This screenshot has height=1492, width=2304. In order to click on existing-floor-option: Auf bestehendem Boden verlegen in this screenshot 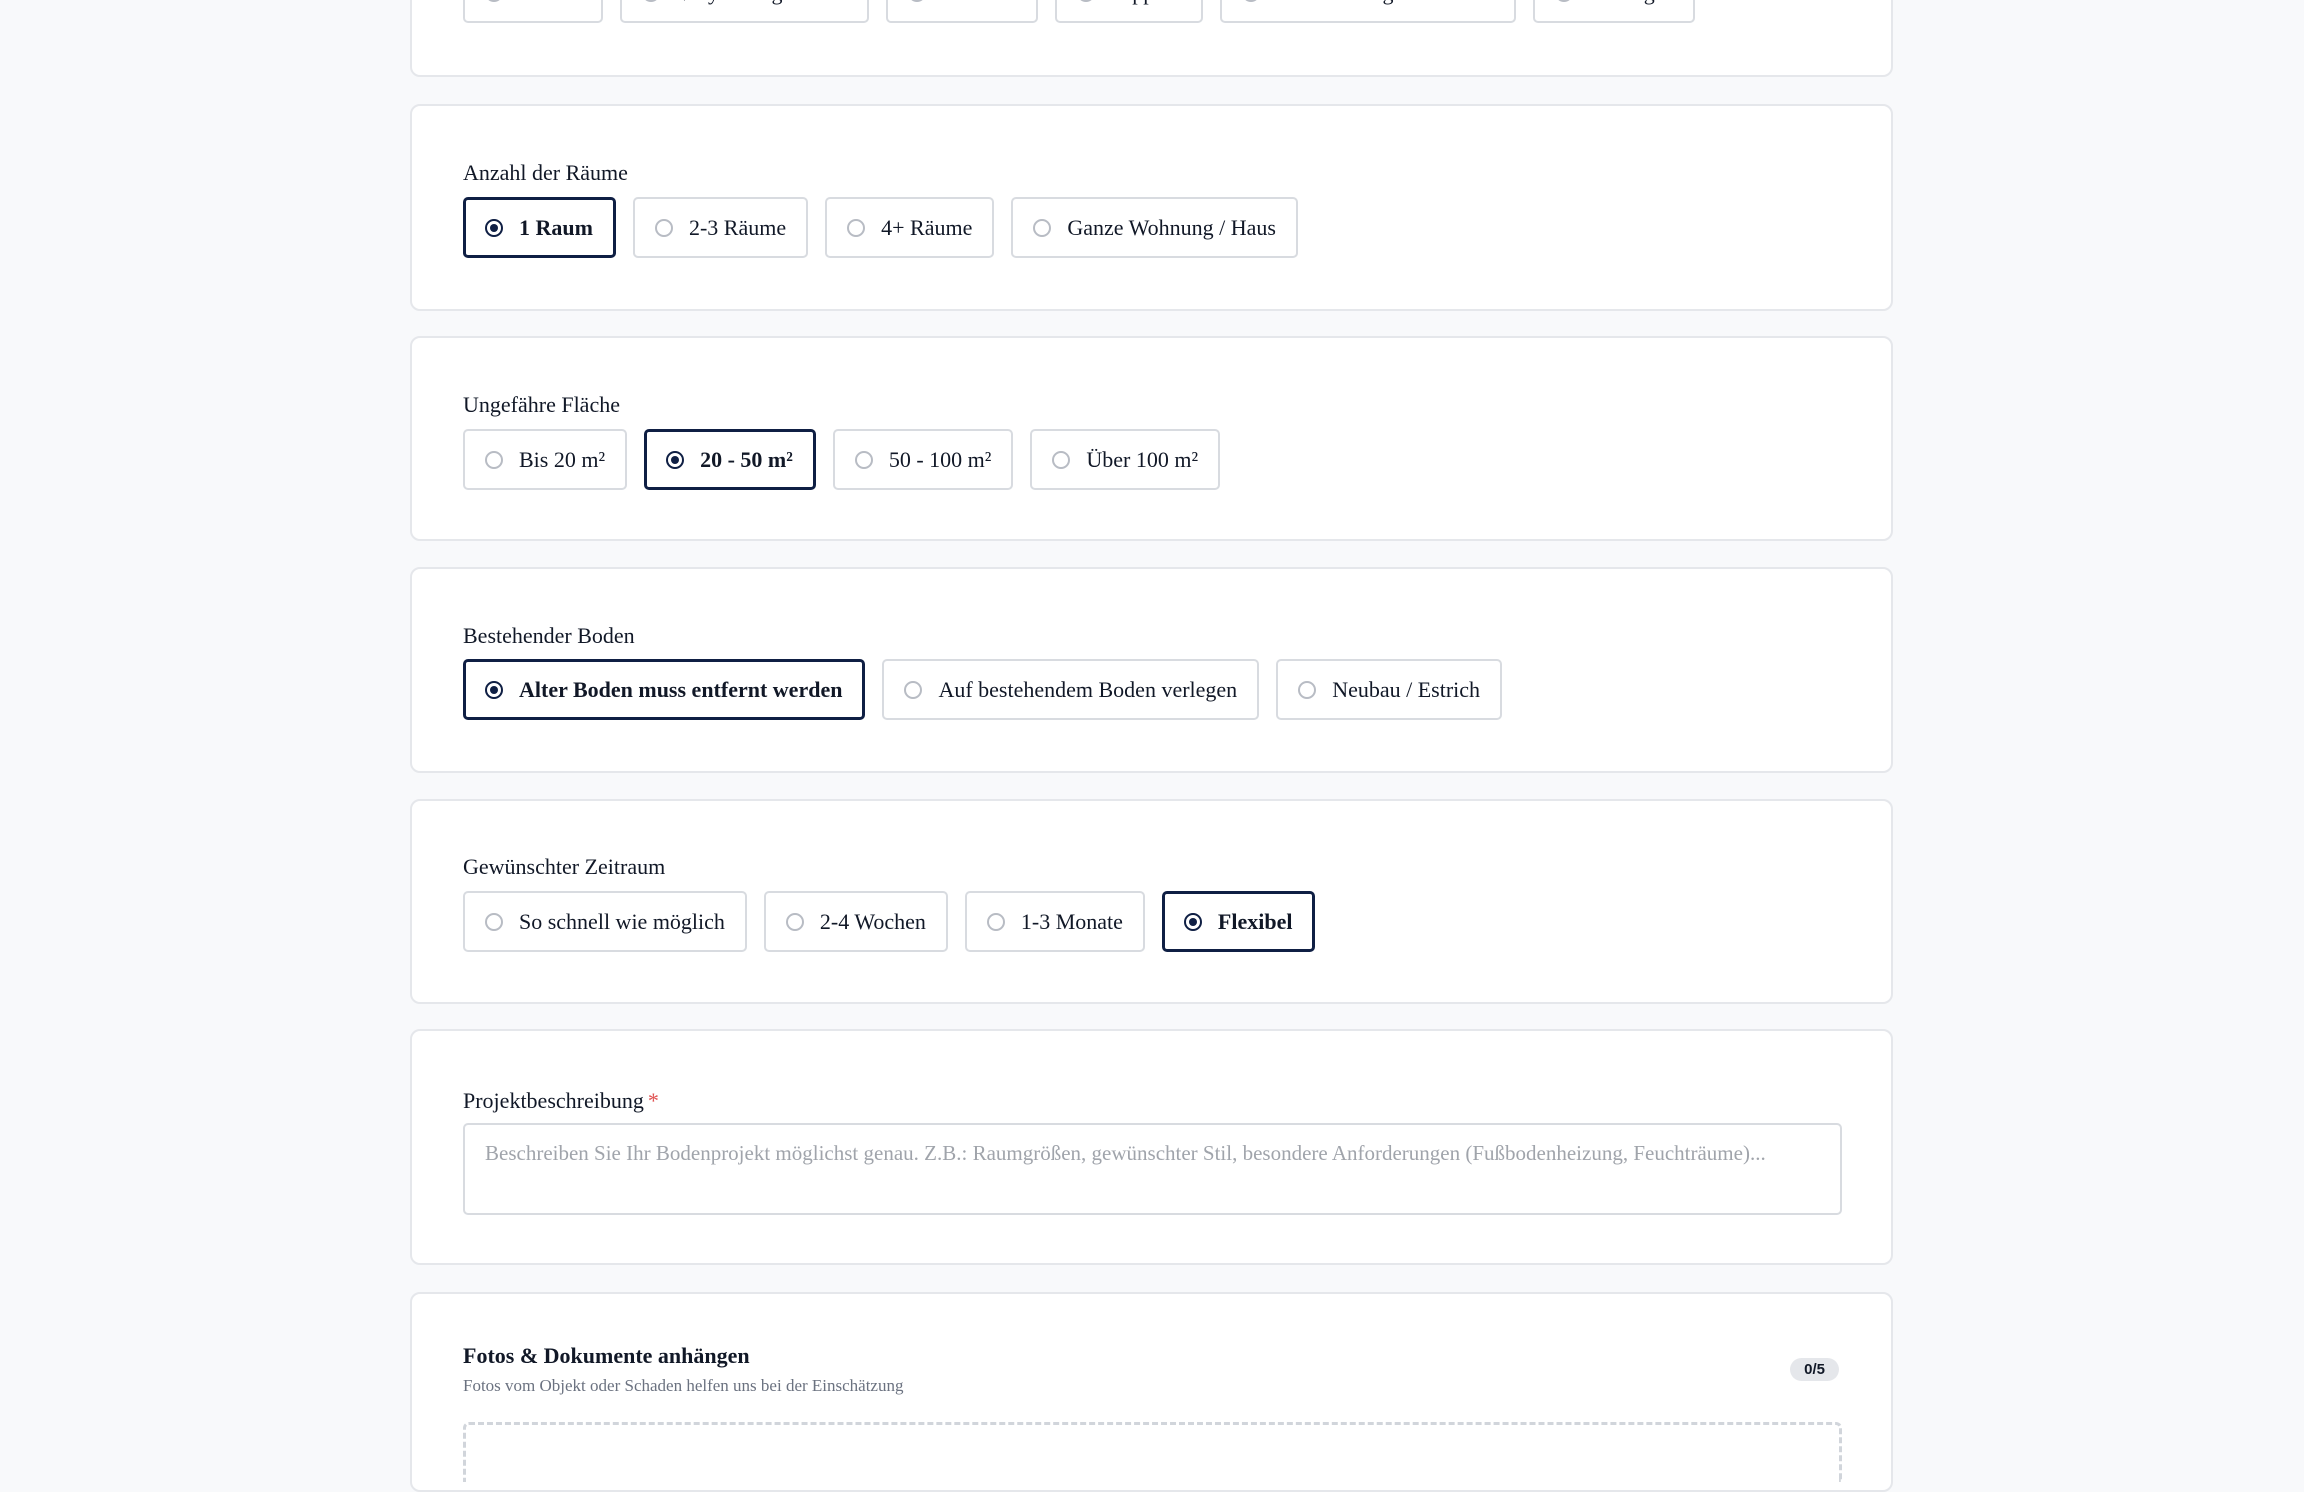, I will do `click(1071, 689)`.